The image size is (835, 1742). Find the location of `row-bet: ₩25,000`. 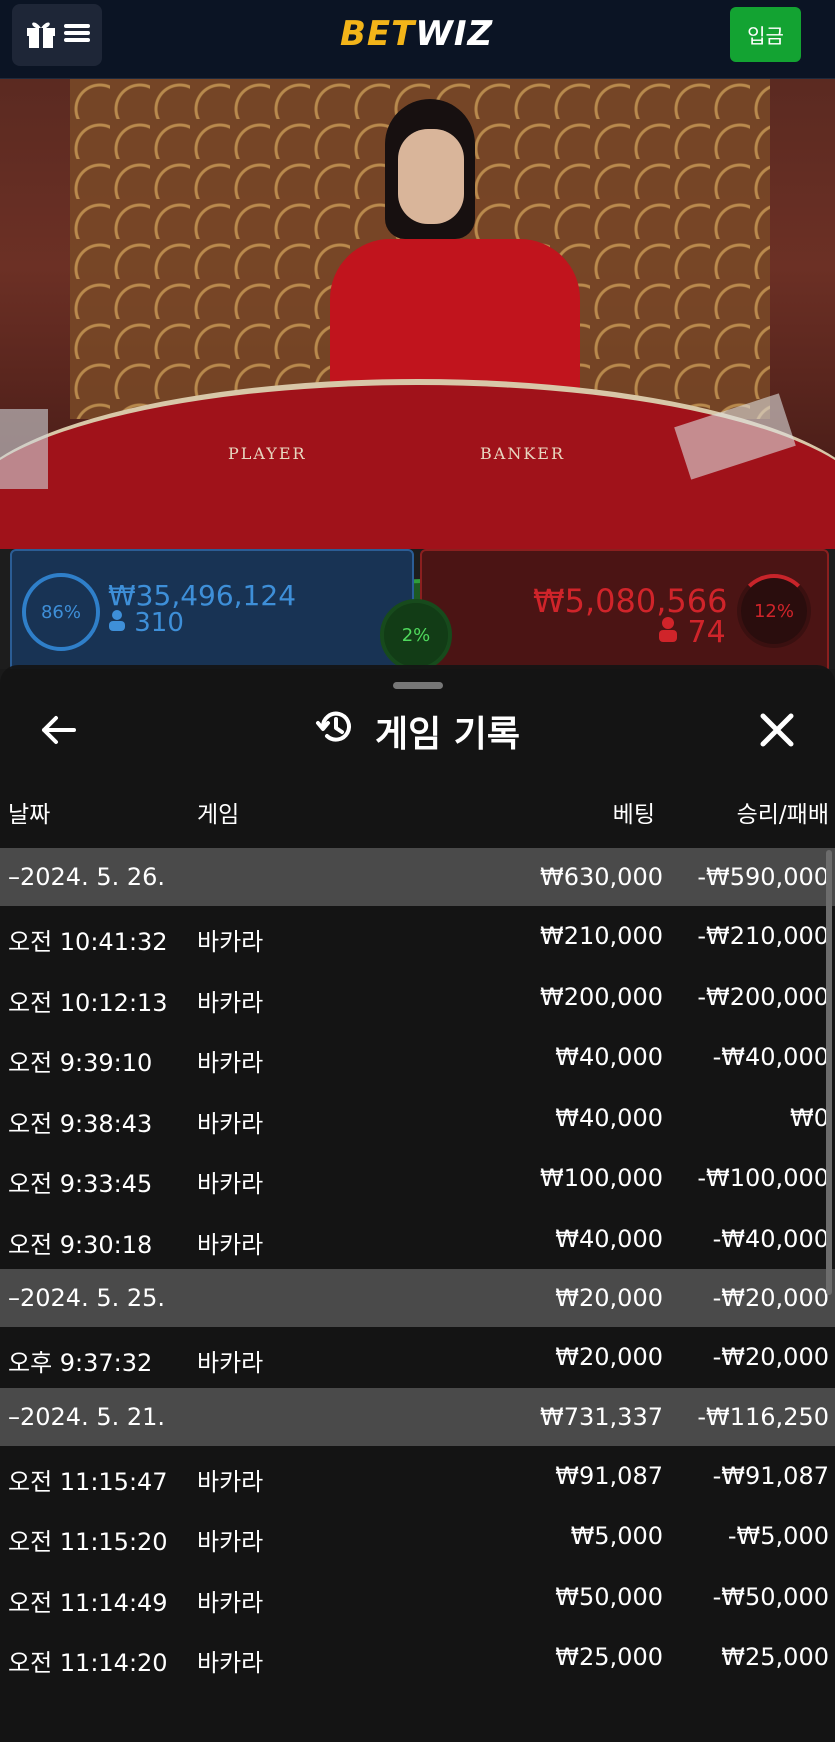

row-bet: ₩25,000 is located at coordinates (609, 1657).